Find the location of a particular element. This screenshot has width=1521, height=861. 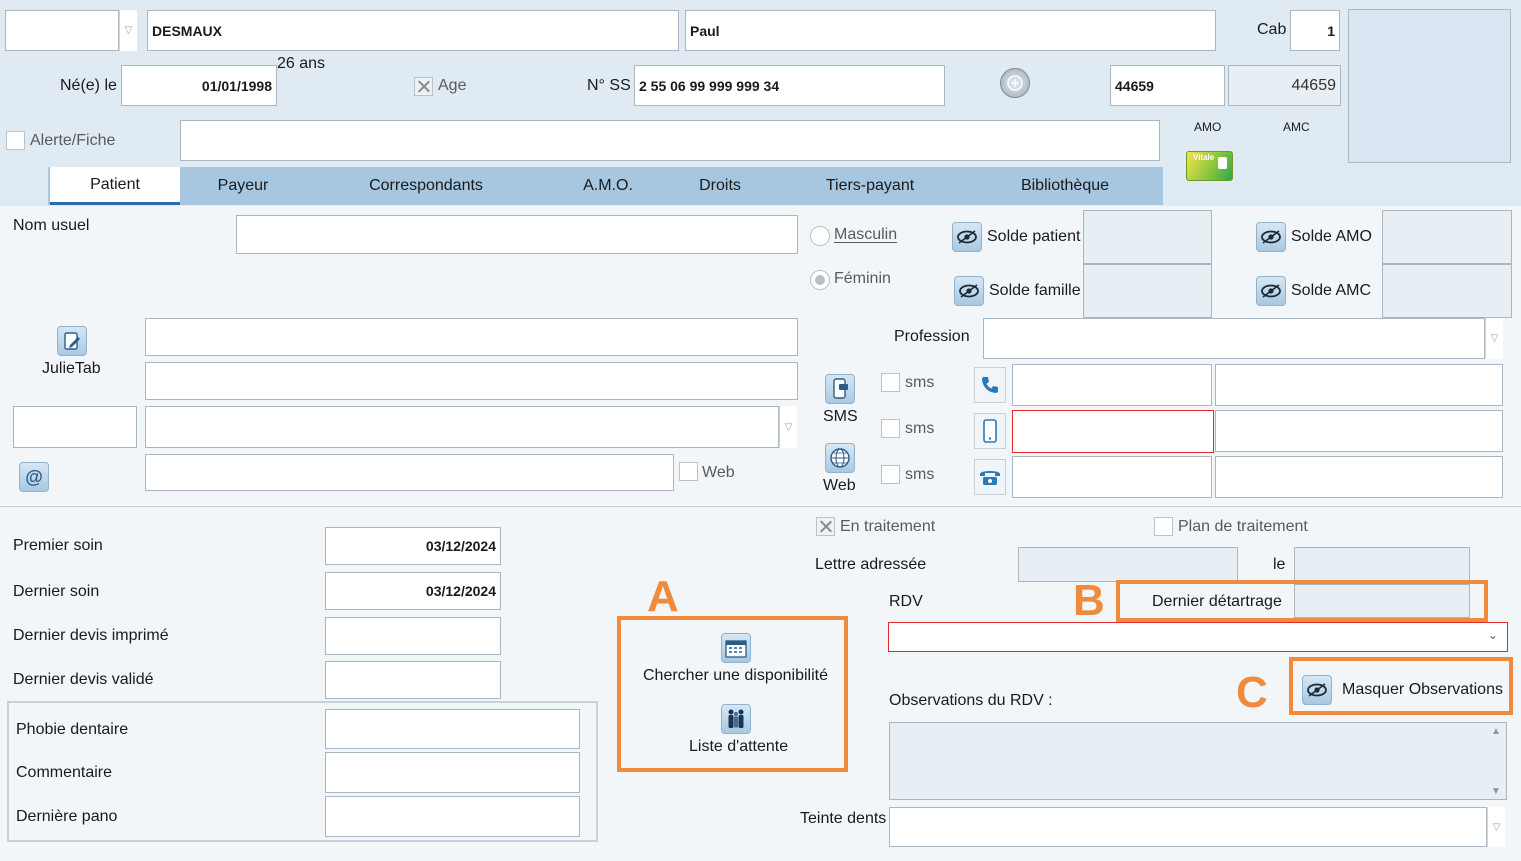

liste-attente-button is located at coordinates (736, 719).